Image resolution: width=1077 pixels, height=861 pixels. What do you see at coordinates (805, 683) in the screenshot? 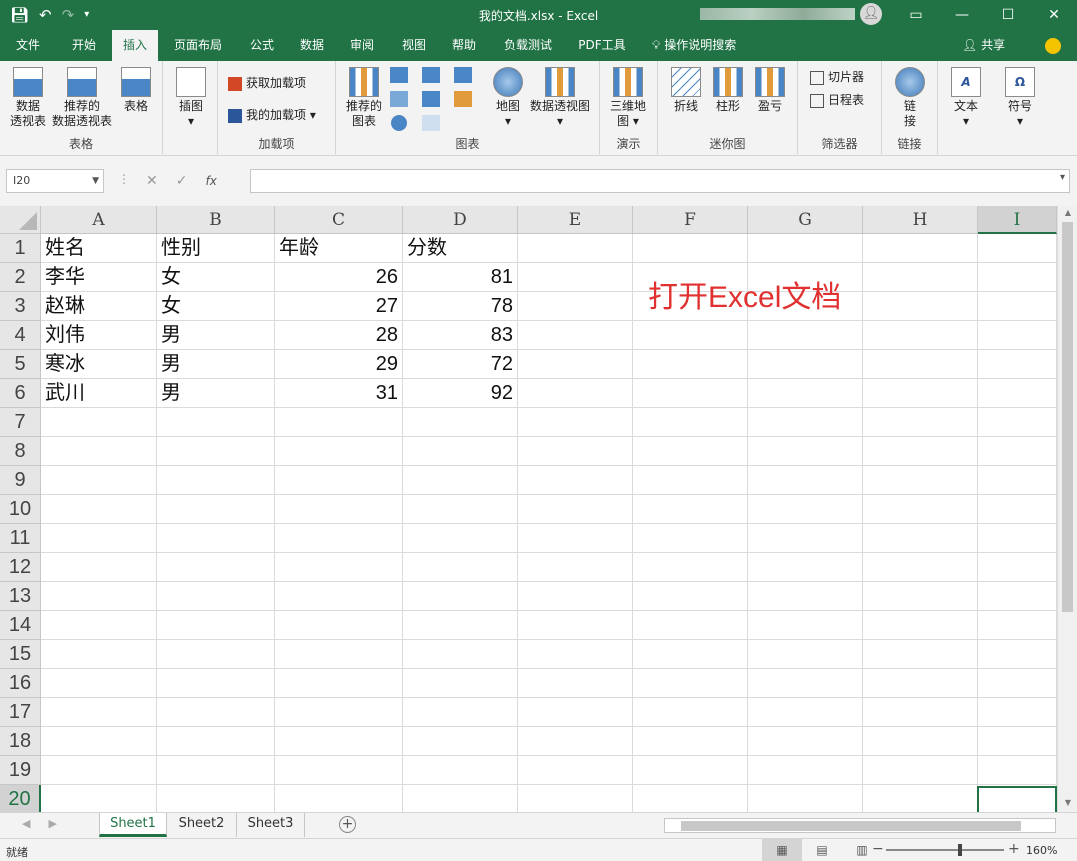
I see `cell-g16` at bounding box center [805, 683].